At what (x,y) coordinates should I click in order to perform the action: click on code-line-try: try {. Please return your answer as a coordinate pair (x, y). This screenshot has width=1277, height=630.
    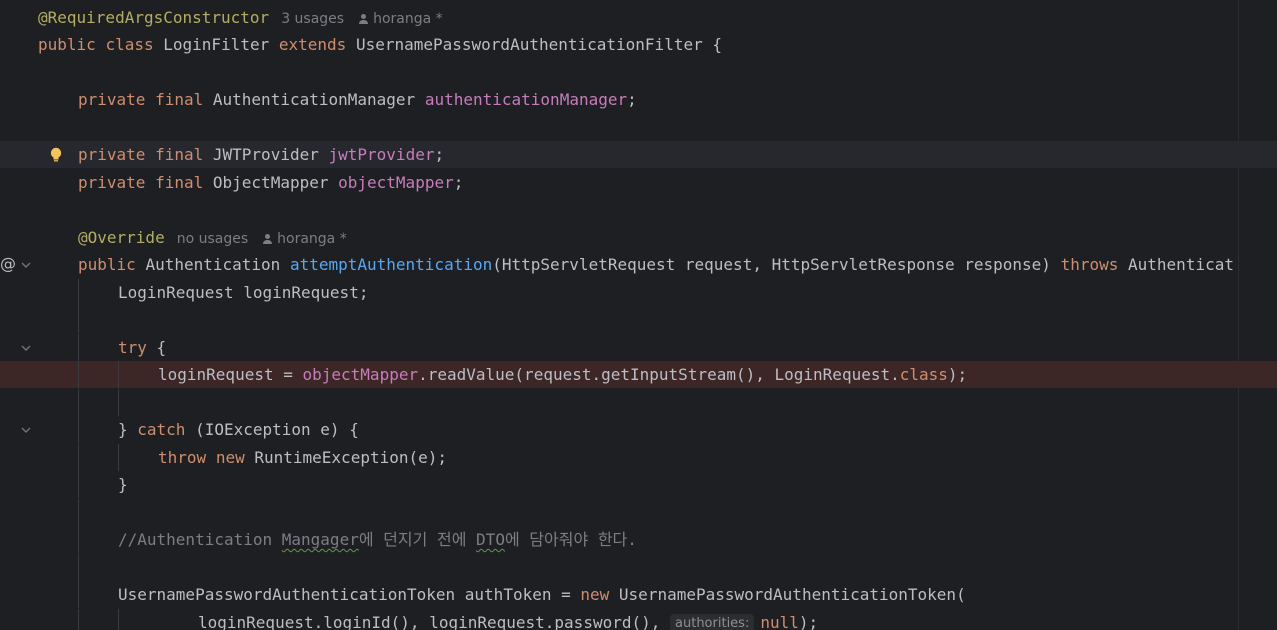
    Looking at the image, I should click on (638, 347).